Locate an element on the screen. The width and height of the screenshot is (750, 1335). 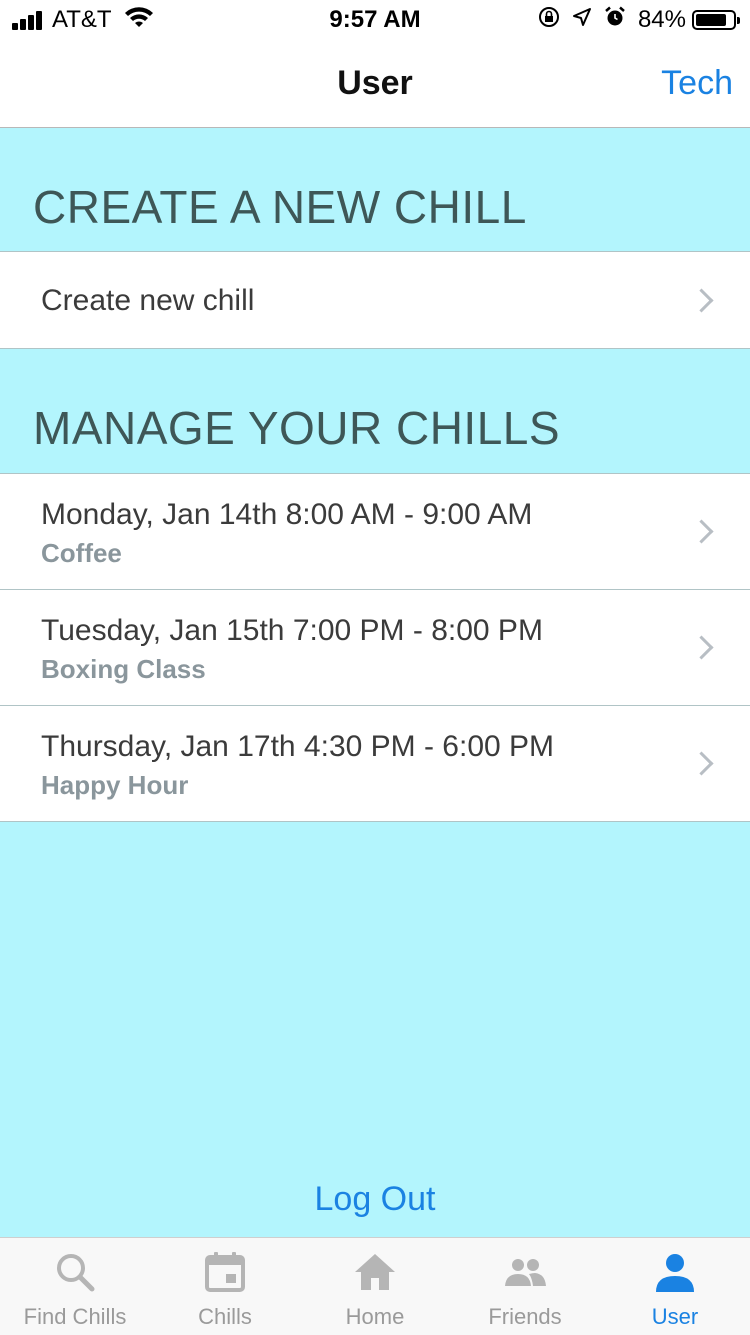
logout-button: Log Out is located at coordinates (375, 1199).